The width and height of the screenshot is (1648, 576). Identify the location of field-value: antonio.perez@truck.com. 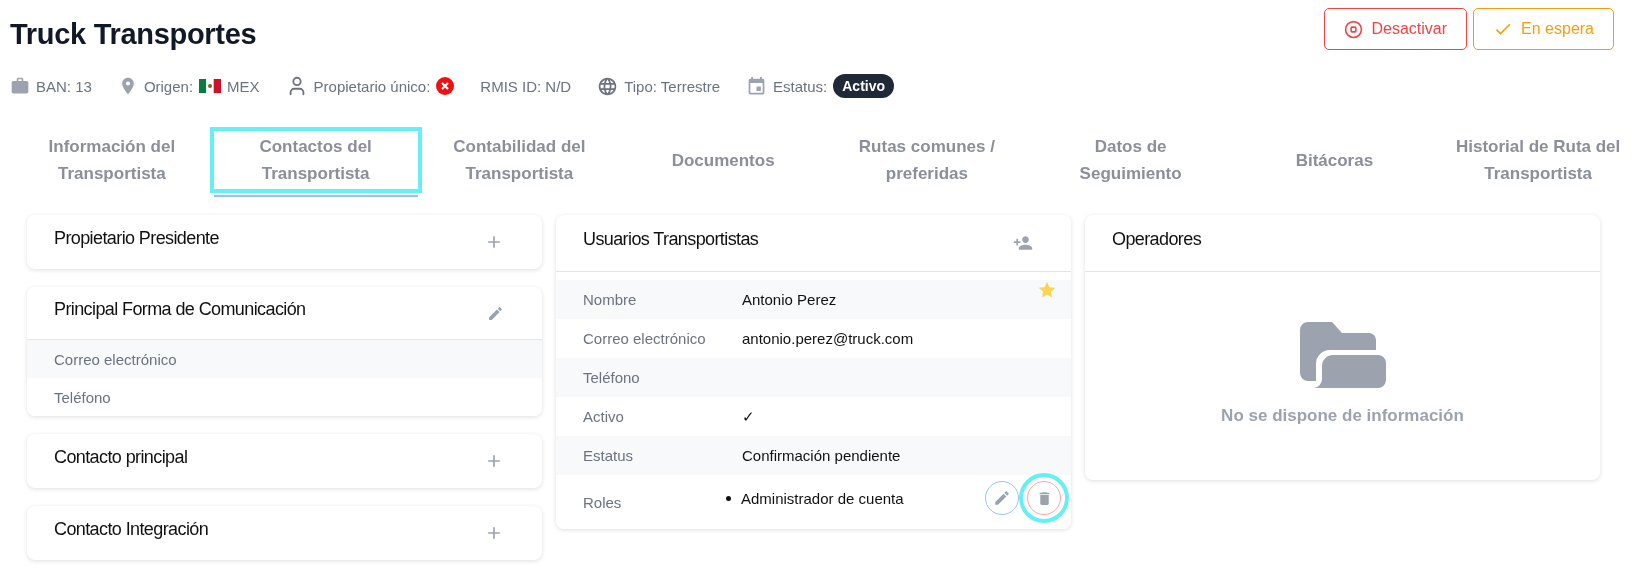
(828, 338).